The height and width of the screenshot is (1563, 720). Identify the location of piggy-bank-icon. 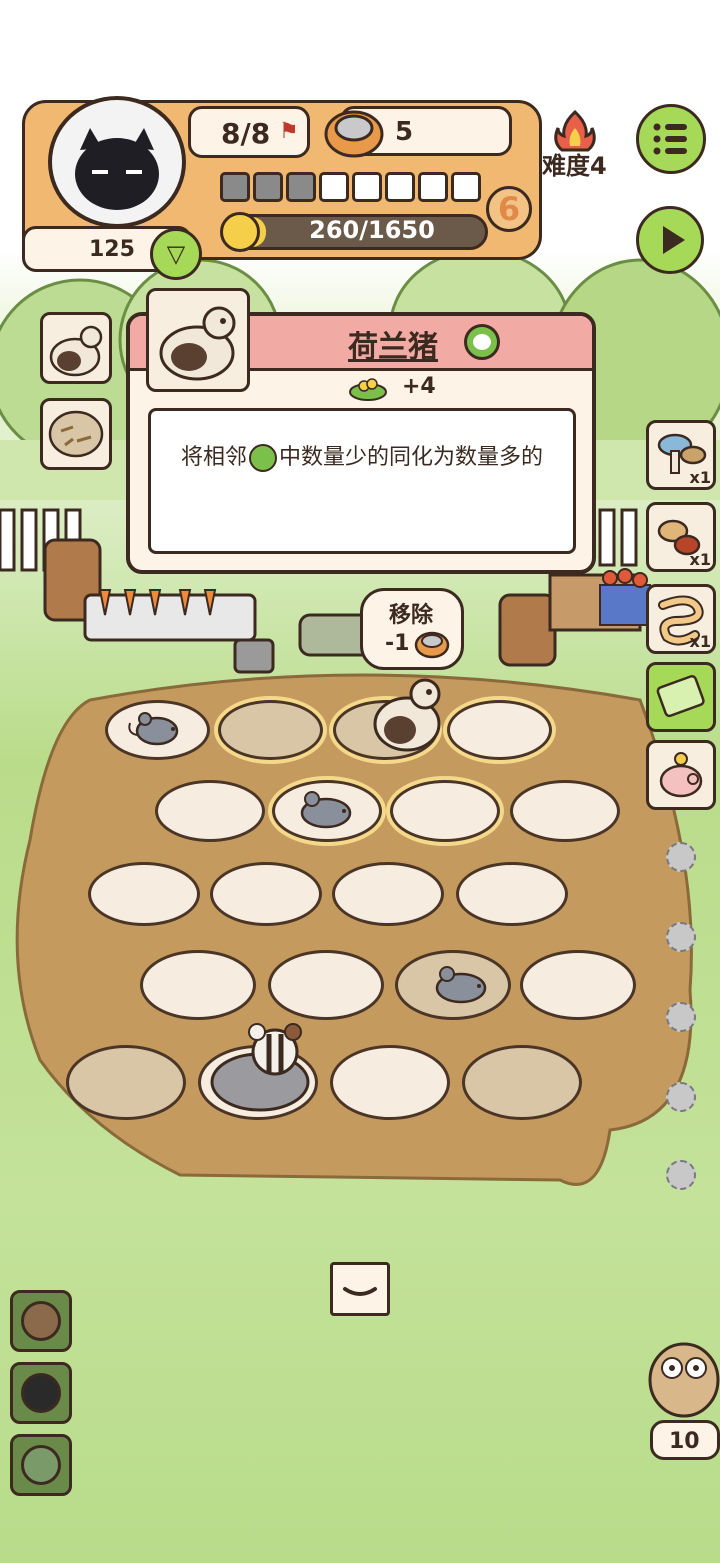
(681, 775).